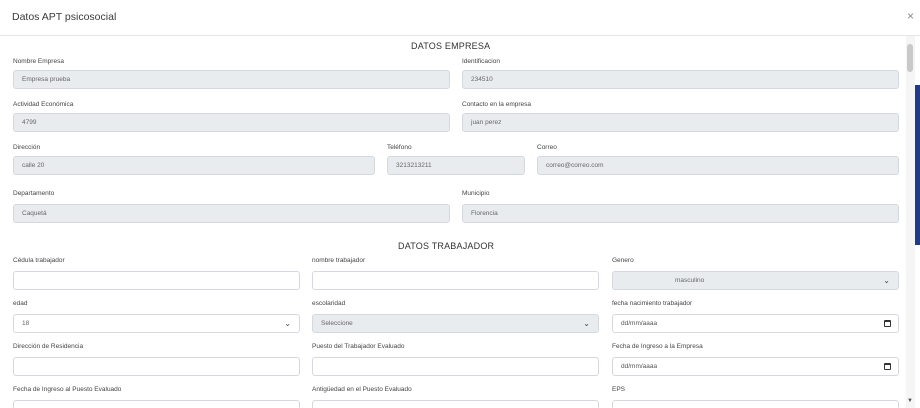  I want to click on section-title-empresa: DATOS EMPRESA, so click(451, 46).